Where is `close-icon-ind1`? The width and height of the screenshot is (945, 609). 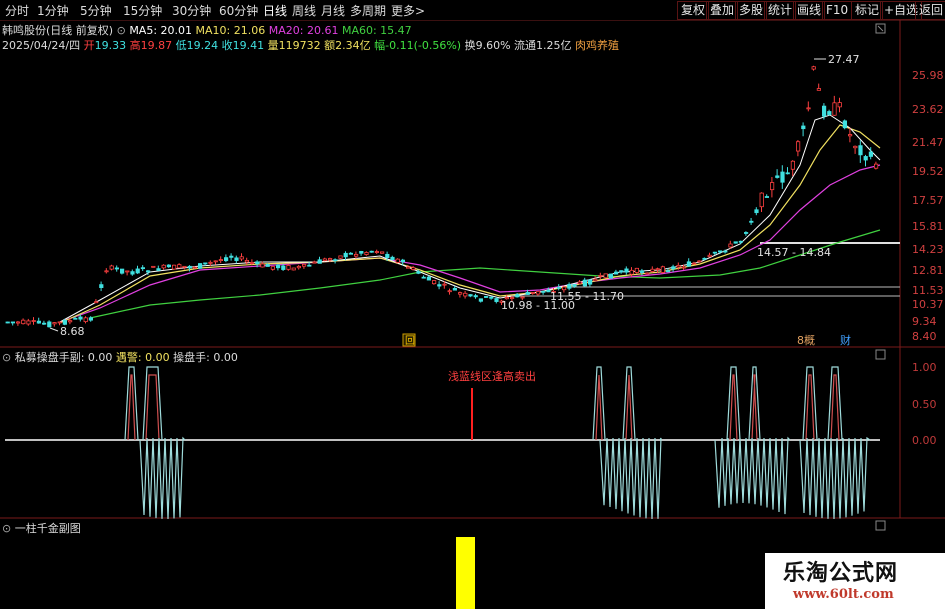 close-icon-ind1 is located at coordinates (880, 354).